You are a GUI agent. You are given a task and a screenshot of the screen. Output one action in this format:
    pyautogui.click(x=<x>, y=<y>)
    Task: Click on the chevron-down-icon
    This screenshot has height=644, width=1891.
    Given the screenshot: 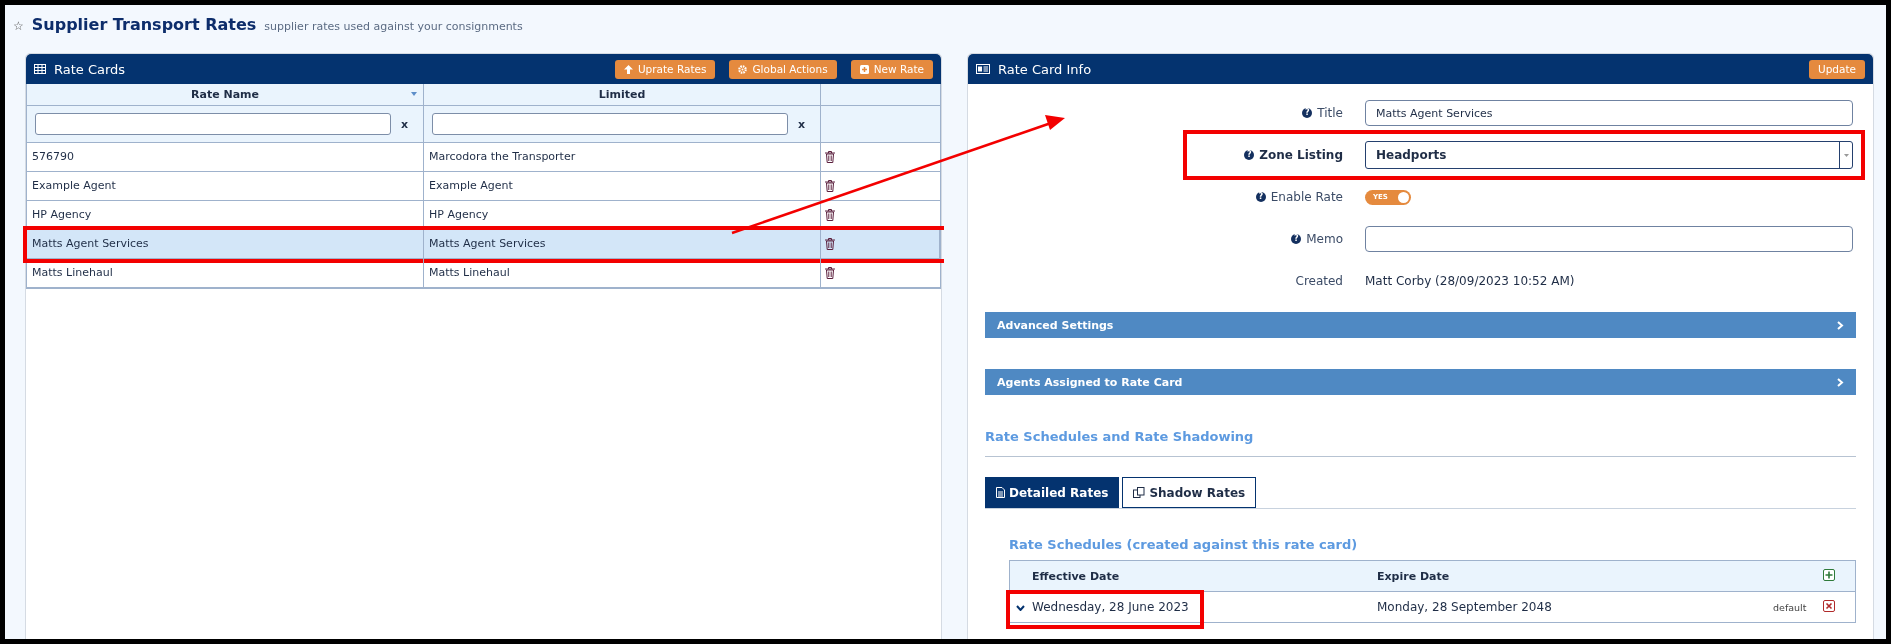 What is the action you would take?
    pyautogui.click(x=1020, y=607)
    